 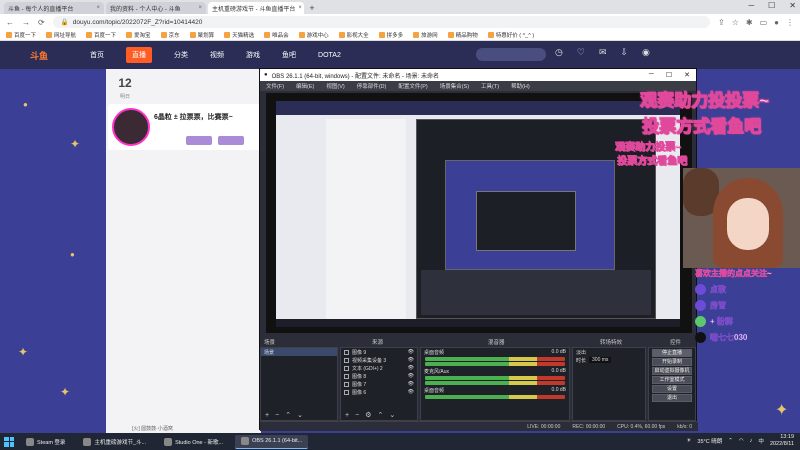 What do you see at coordinates (379, 392) in the screenshot?
I see `source-item: 图像 6 👁` at bounding box center [379, 392].